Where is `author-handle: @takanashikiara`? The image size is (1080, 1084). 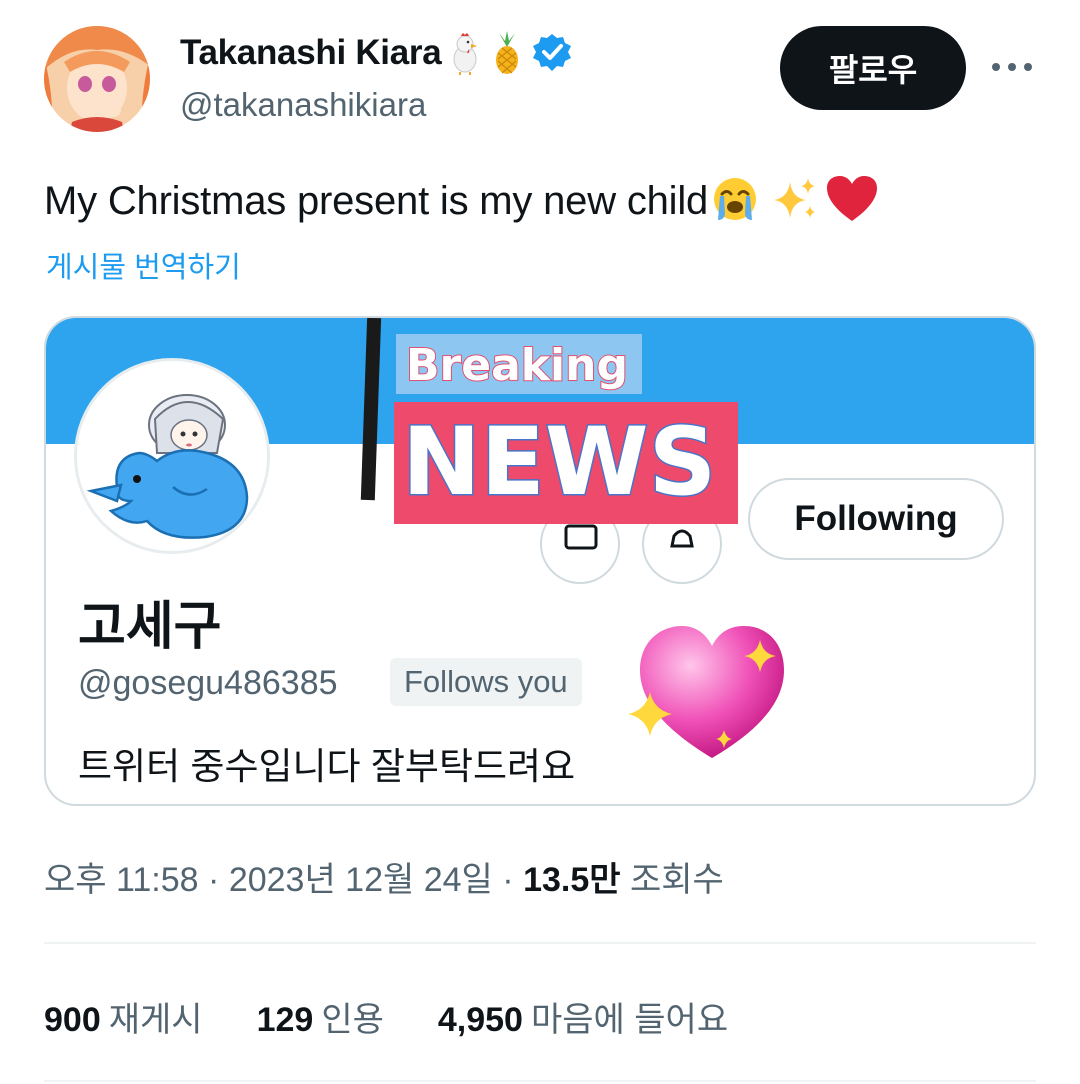 author-handle: @takanashikiara is located at coordinates (303, 105).